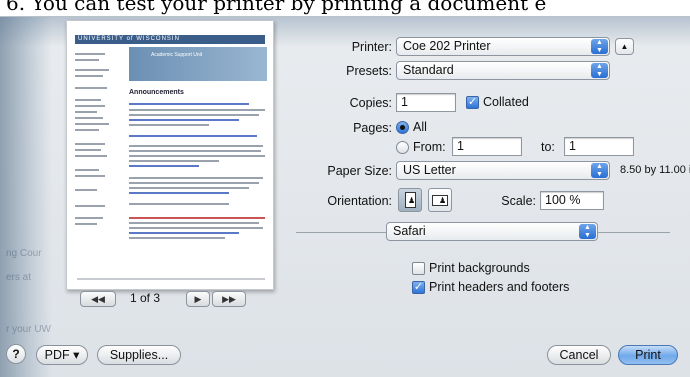 The height and width of the screenshot is (377, 690). Describe the element at coordinates (479, 268) in the screenshot. I see `print-backgrounds-label: Print backgrounds` at that location.